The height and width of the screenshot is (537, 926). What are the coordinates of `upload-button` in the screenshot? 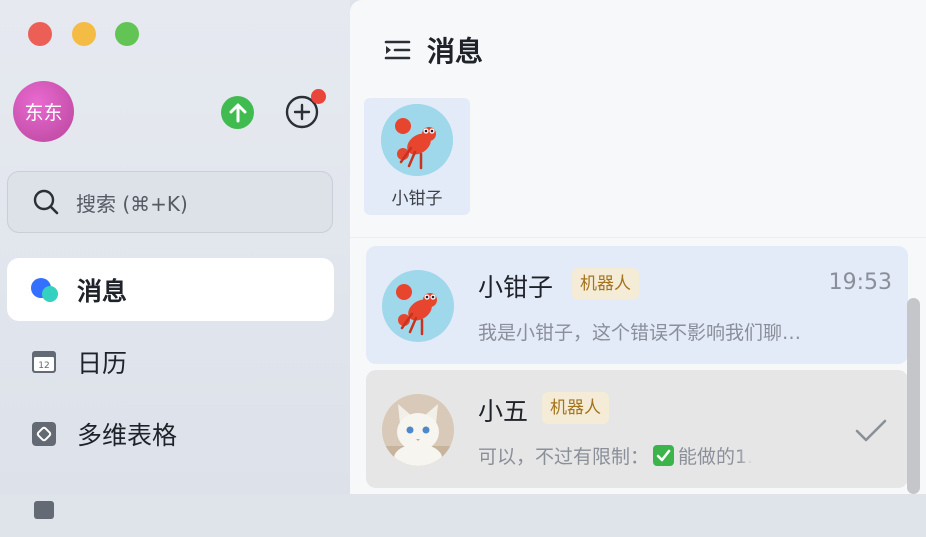 It's located at (237, 112).